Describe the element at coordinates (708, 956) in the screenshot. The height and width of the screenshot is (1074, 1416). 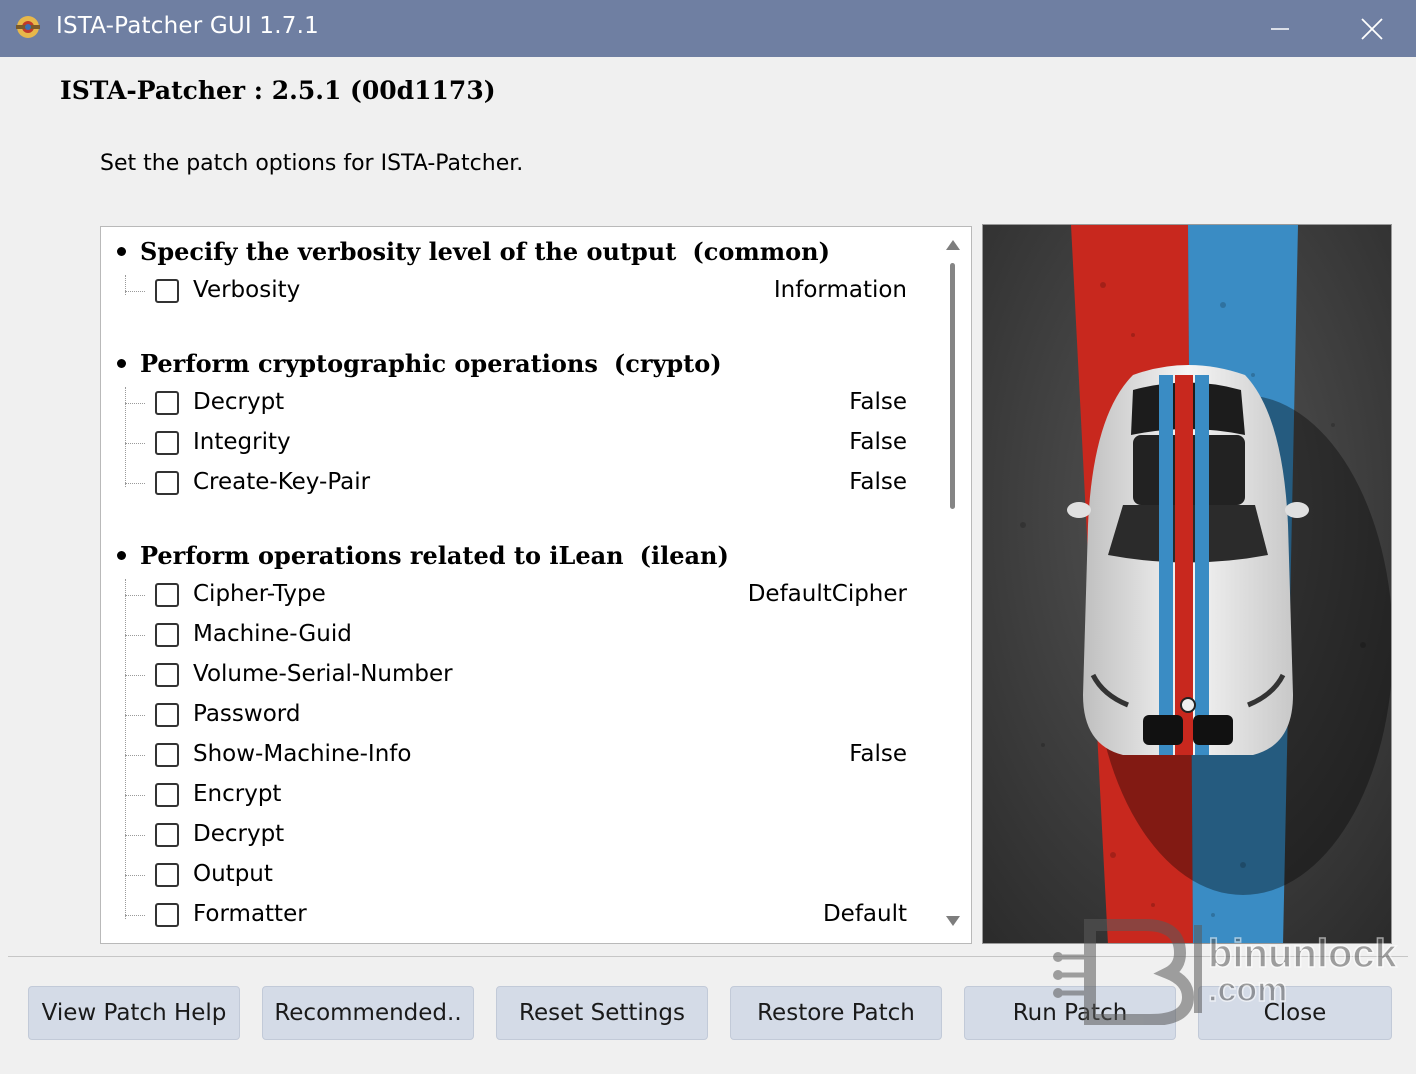
I see `separator` at that location.